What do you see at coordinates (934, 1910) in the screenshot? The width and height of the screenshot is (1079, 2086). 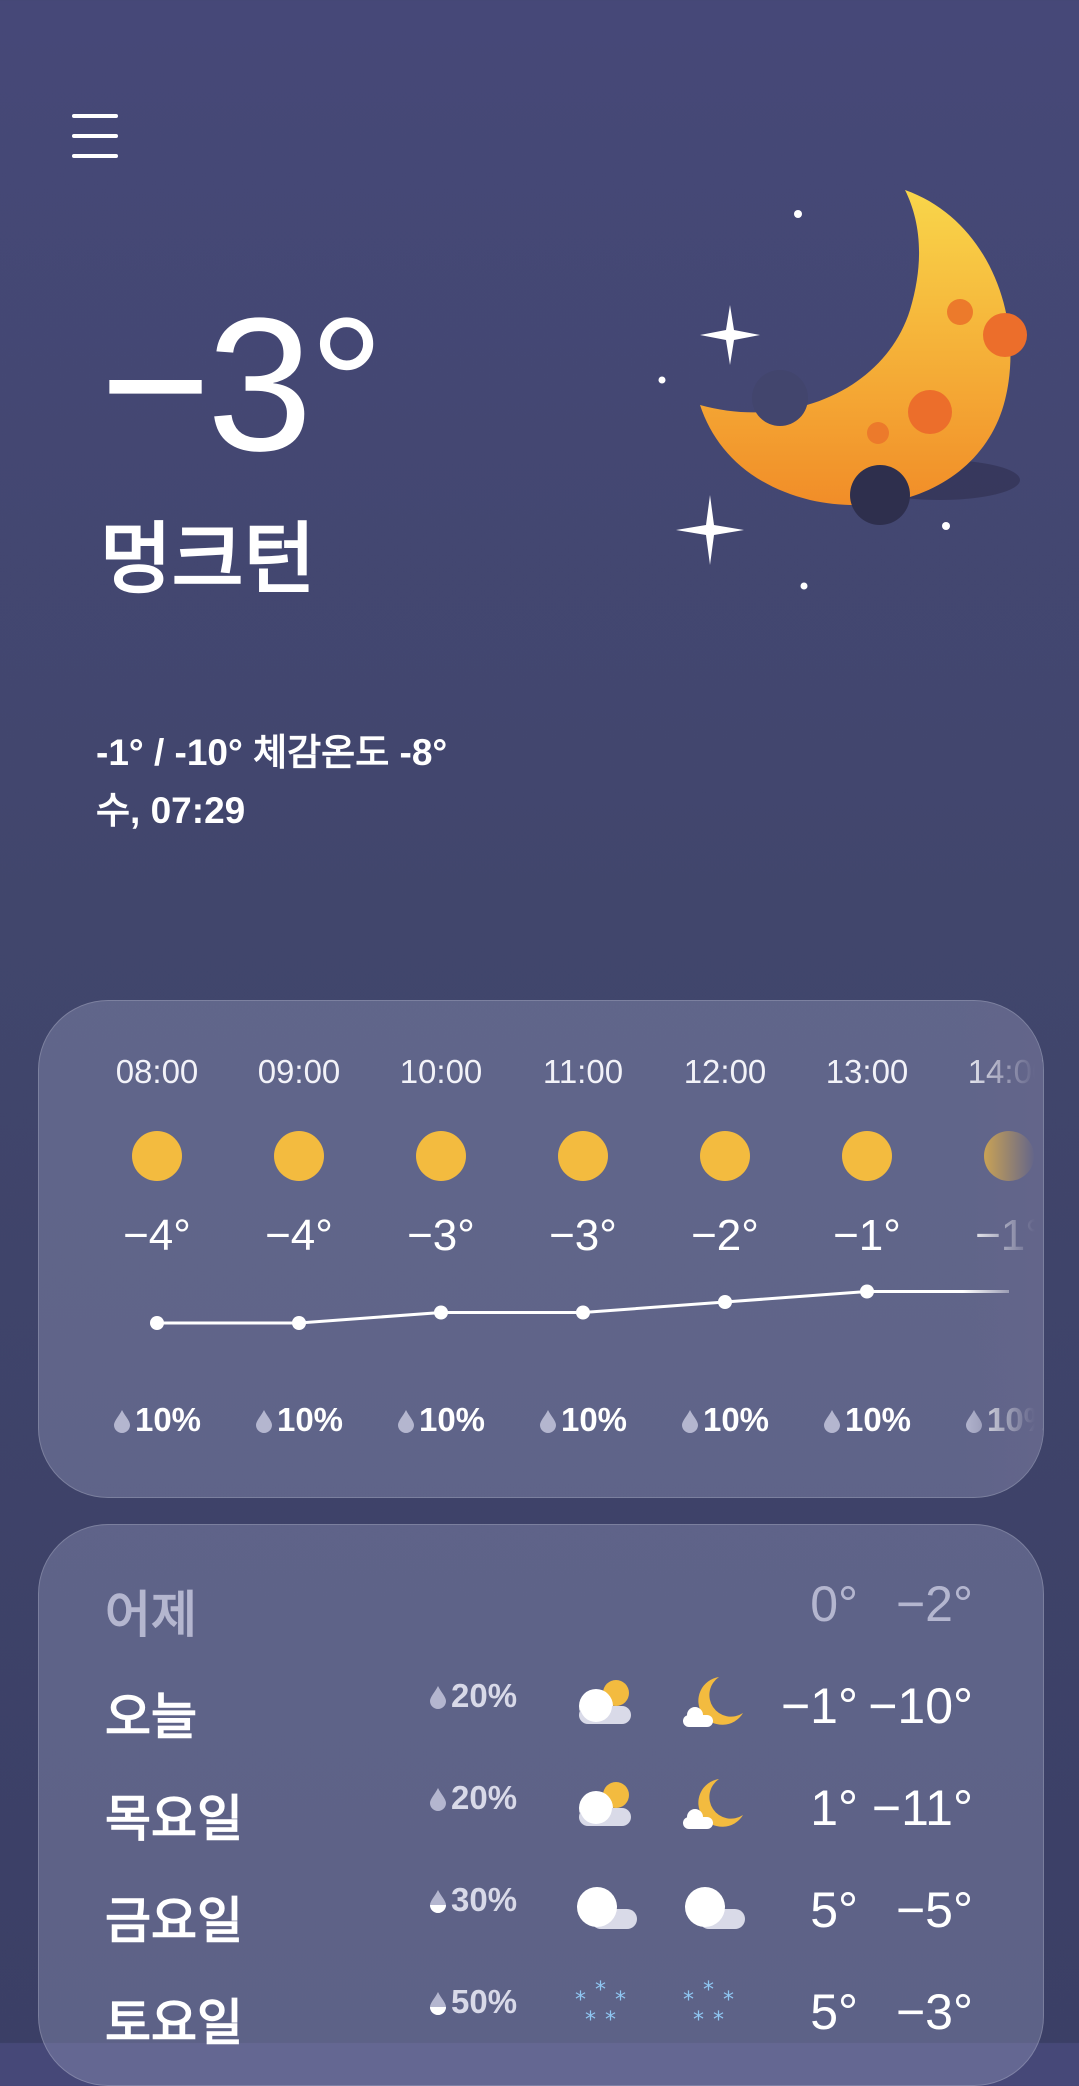 I see `day-low: −5°` at bounding box center [934, 1910].